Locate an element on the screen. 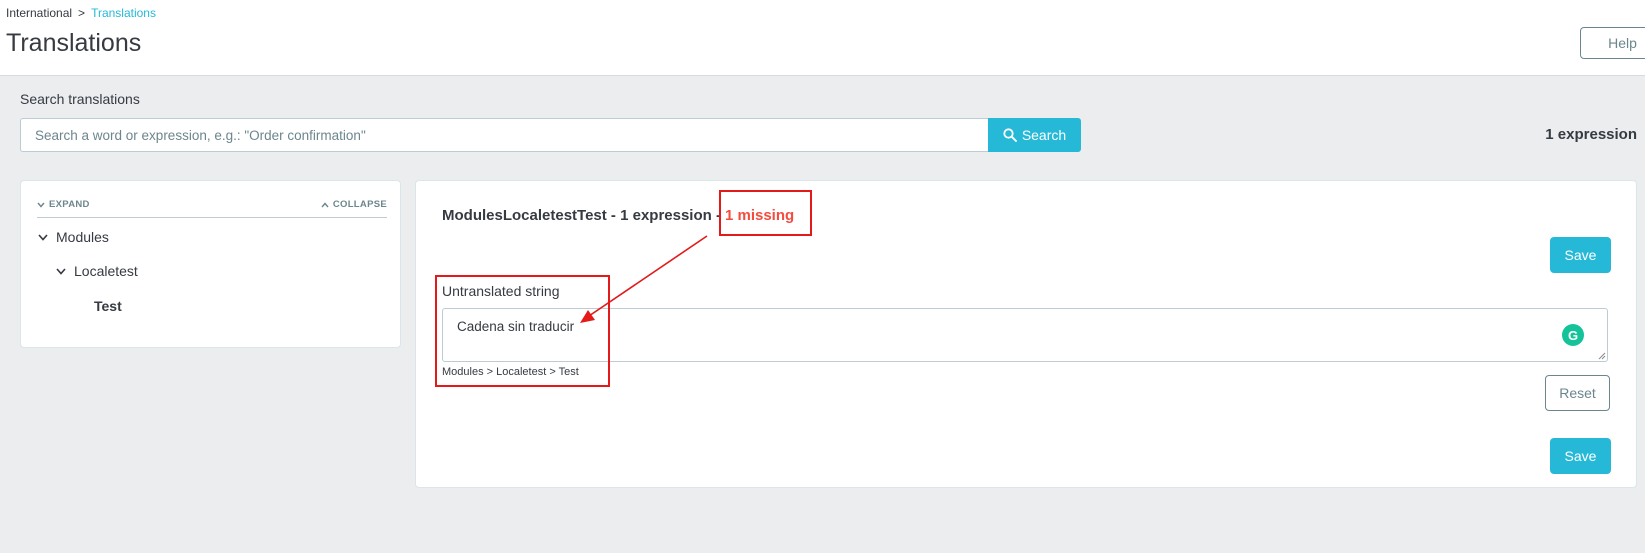 Image resolution: width=1645 pixels, height=553 pixels. tree-item-test: Test is located at coordinates (108, 306).